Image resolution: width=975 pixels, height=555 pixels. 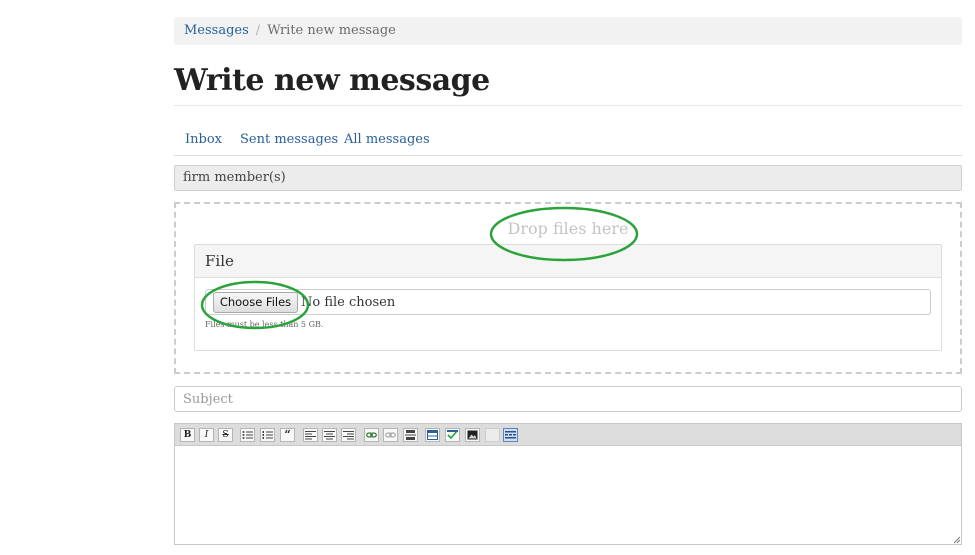 I want to click on choose-files-button: Choose Files, so click(x=255, y=302).